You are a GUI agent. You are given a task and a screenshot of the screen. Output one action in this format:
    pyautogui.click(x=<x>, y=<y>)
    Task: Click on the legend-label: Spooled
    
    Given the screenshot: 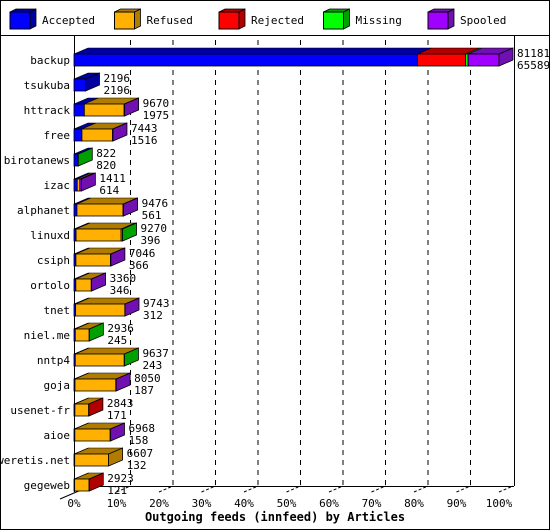 What is the action you would take?
    pyautogui.click(x=483, y=20)
    